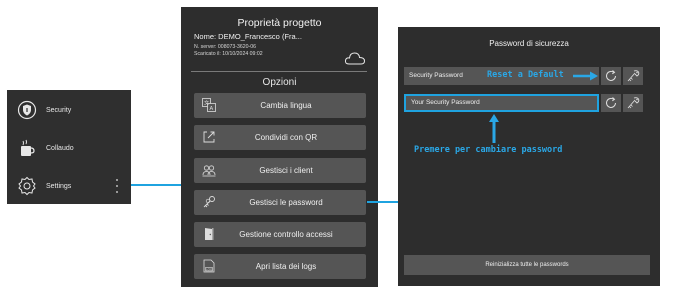 The image size is (700, 307). What do you see at coordinates (209, 202) in the screenshot?
I see `keys-icon` at bounding box center [209, 202].